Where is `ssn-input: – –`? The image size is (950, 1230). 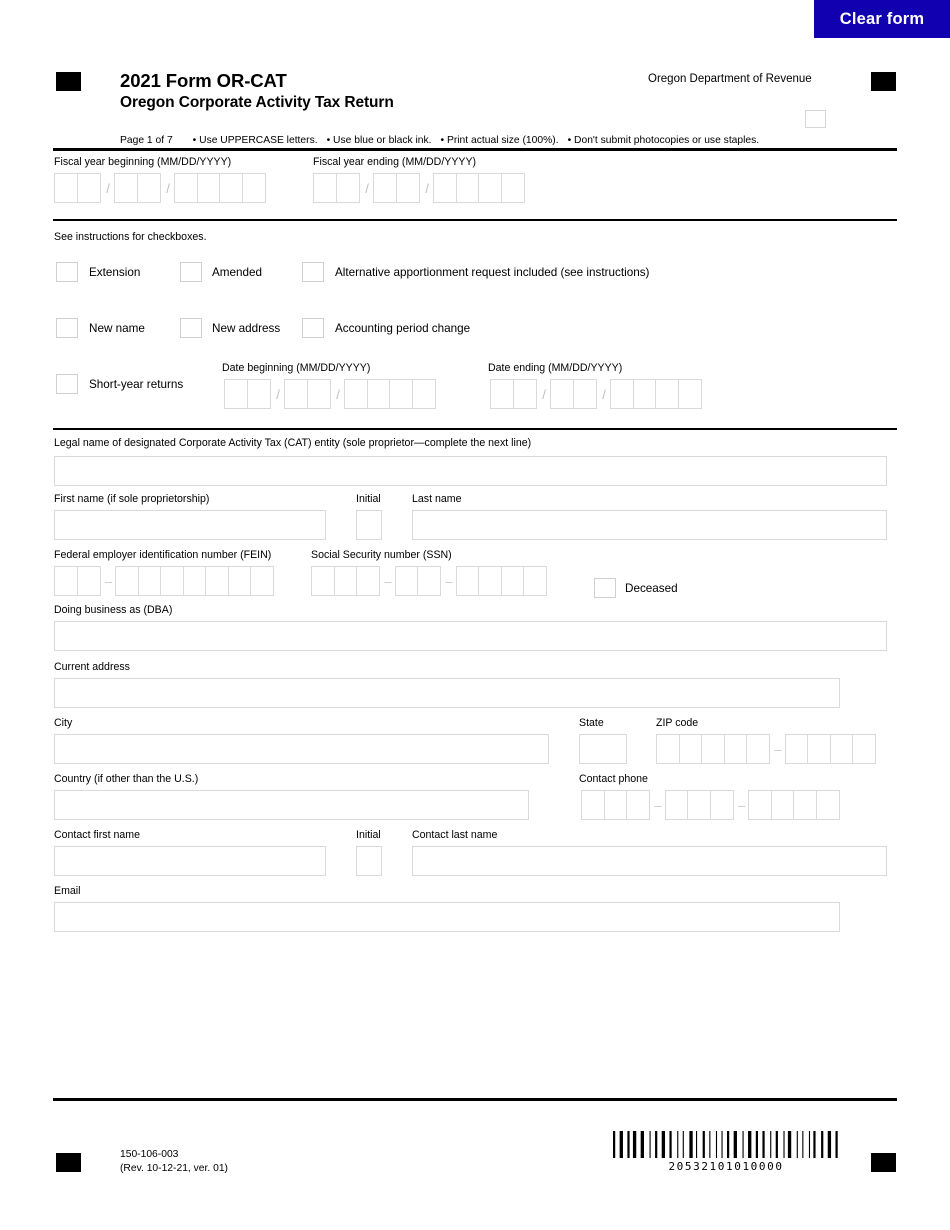
ssn-input: – – is located at coordinates (429, 581).